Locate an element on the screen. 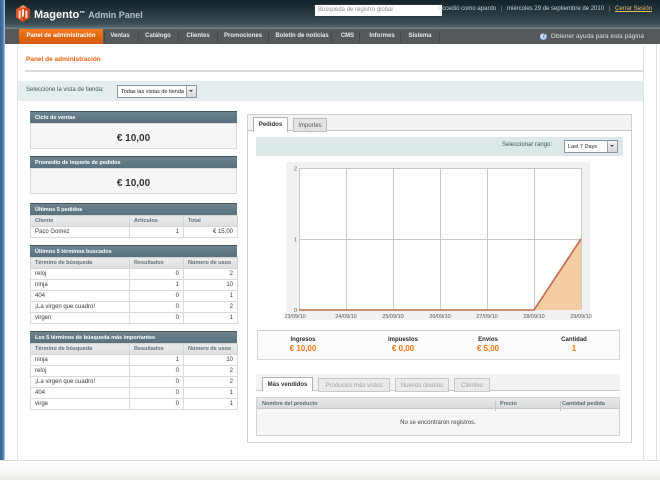 This screenshot has width=660, height=480. svg-text: 23/09/10 is located at coordinates (294, 317).